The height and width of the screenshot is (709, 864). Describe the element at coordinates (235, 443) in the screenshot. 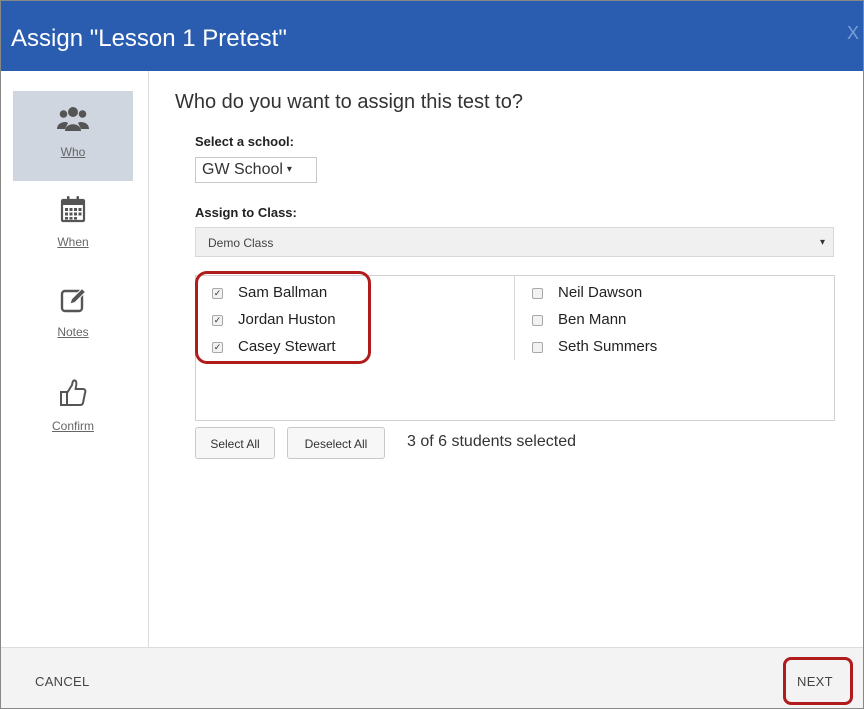

I see `select-all-button: Select All` at that location.